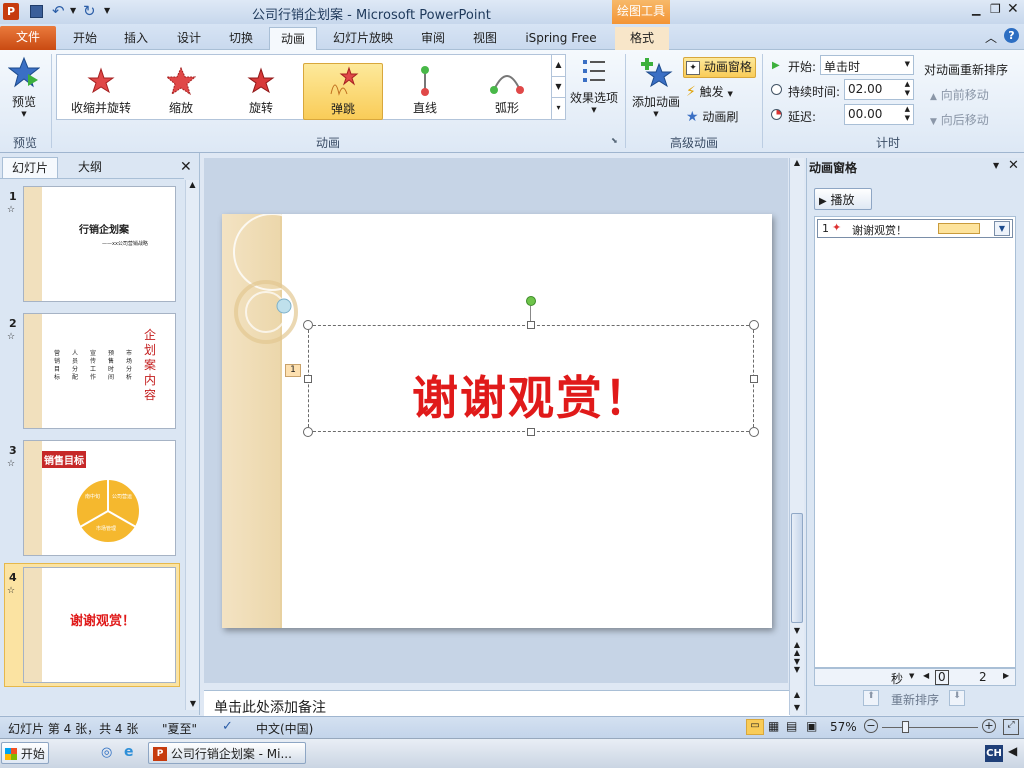 The image size is (1024, 768). Describe the element at coordinates (293, 370) in the screenshot. I see `animation-order-tag: 1` at that location.